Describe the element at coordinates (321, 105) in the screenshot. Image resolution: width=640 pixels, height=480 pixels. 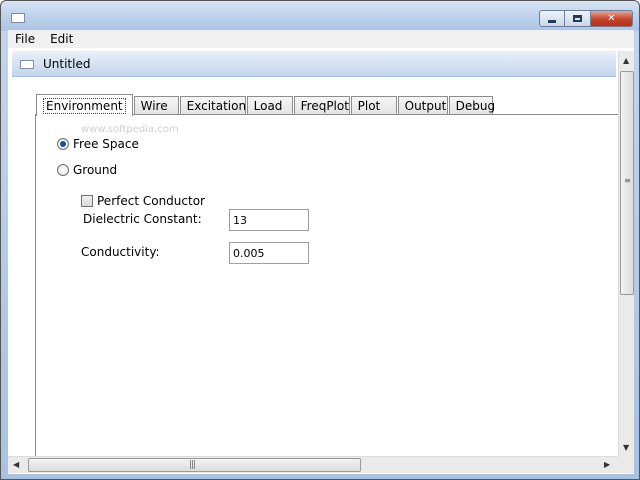
I see `tab-freqplot: FreqPlot` at that location.